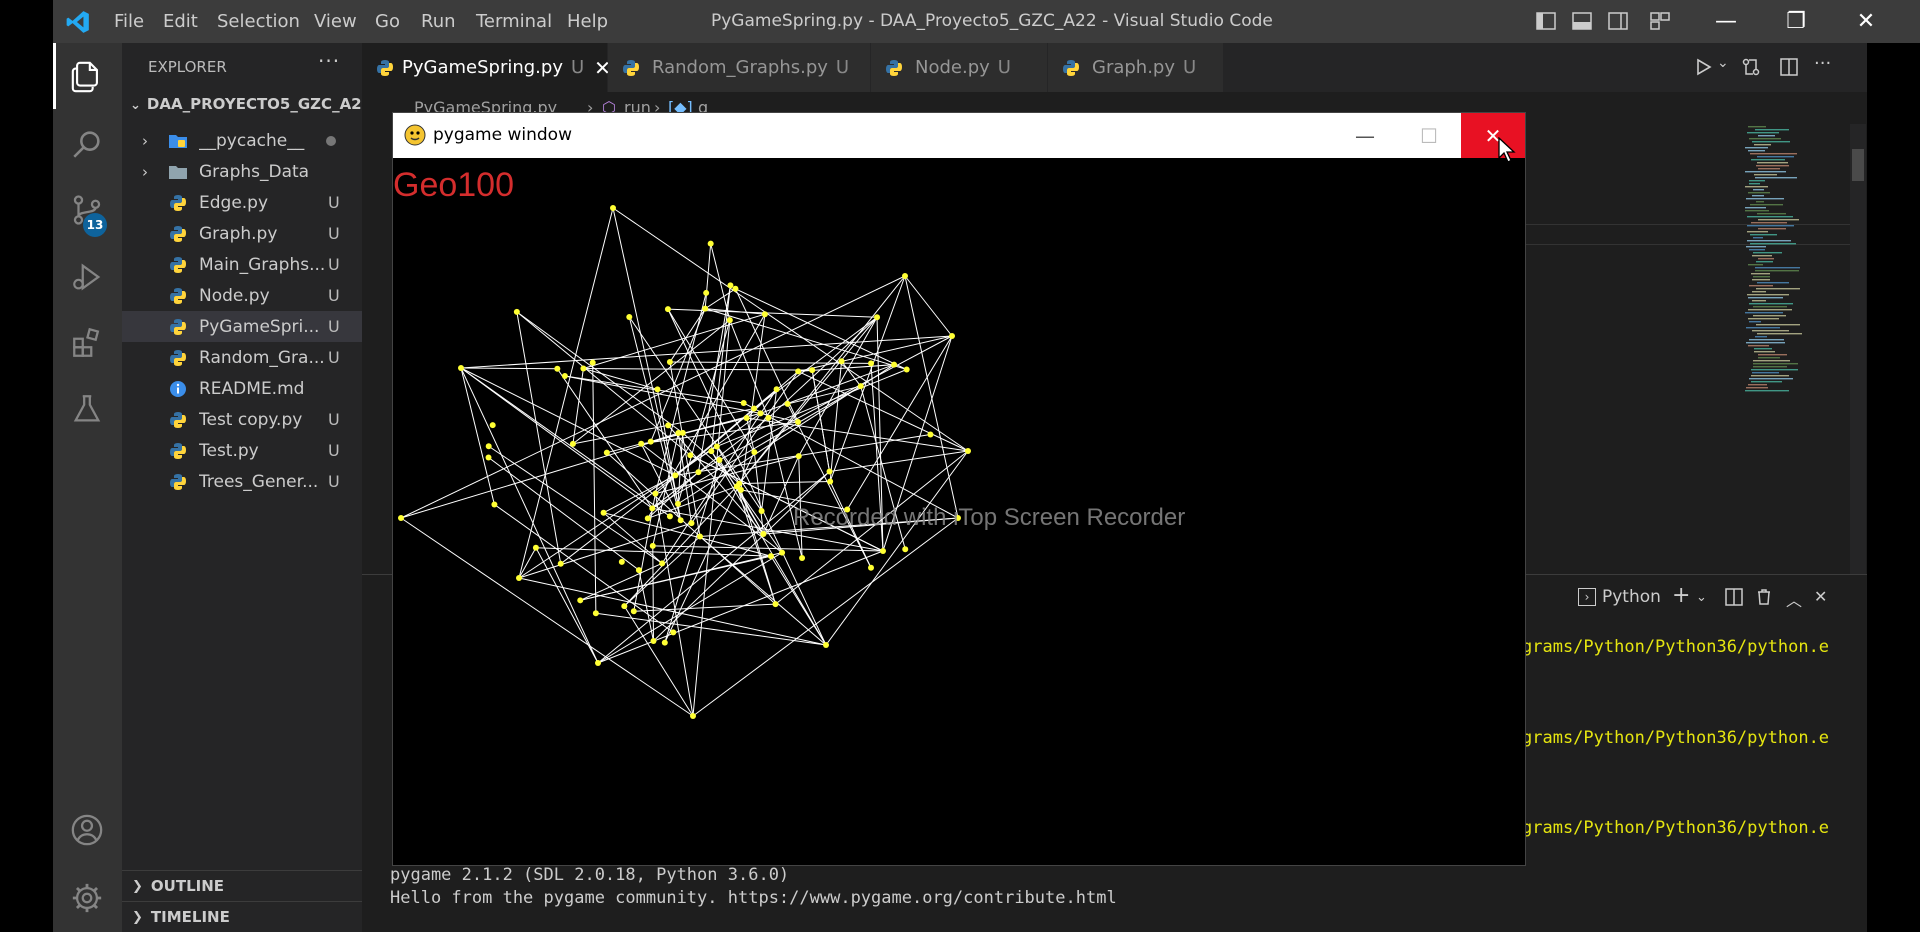  Describe the element at coordinates (242, 202) in the screenshot. I see `tree-item-edge: Edge.py U` at that location.